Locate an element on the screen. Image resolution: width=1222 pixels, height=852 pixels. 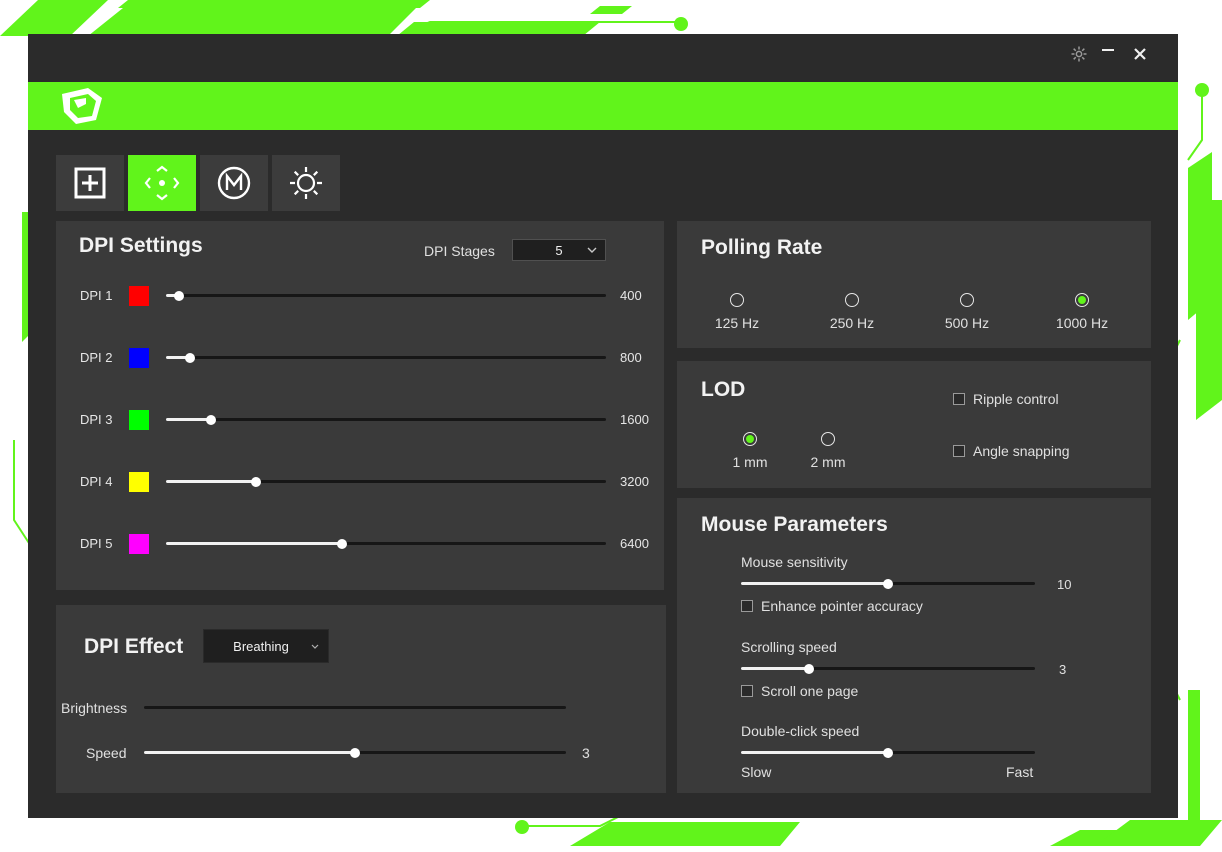
dpi-effect-select: Breathing is located at coordinates (266, 646).